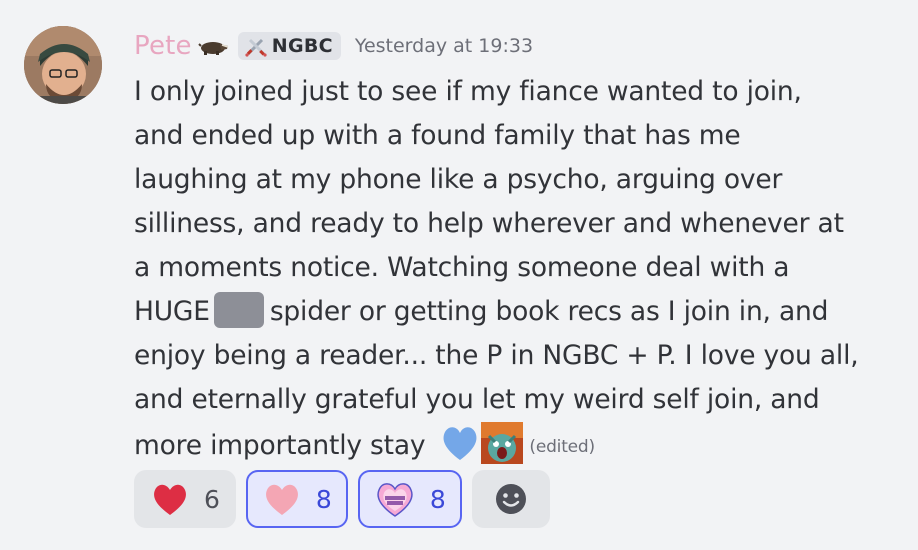 The image size is (918, 550). Describe the element at coordinates (502, 443) in the screenshot. I see `screaming-gremlin-emoji` at that location.